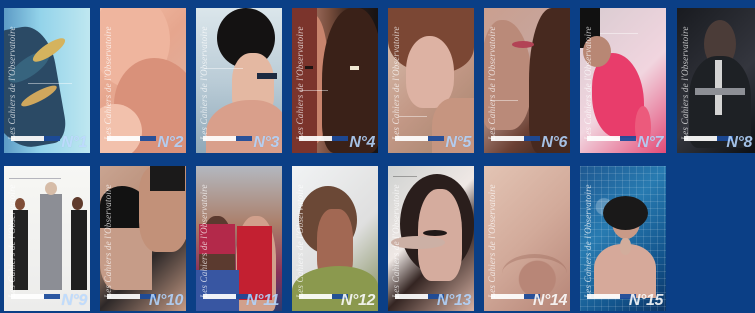 This screenshot has width=755, height=313. Describe the element at coordinates (166, 300) in the screenshot. I see `issue-number: N°10` at that location.